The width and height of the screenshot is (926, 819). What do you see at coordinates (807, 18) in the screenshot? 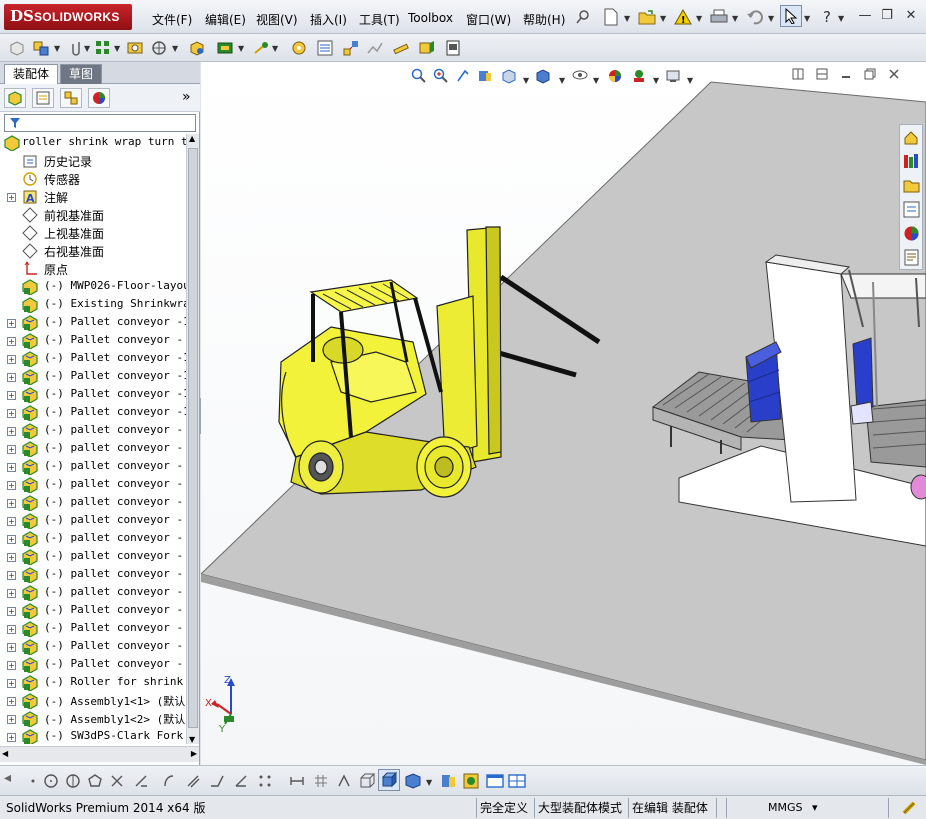
I see `select-dropdown-icon: ▼` at bounding box center [807, 18].